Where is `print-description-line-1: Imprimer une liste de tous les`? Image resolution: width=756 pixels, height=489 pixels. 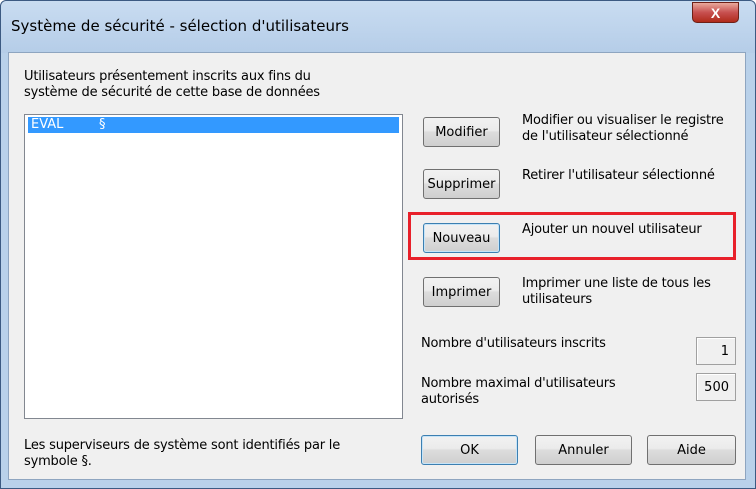
print-description-line-1: Imprimer une liste de tous les is located at coordinates (616, 283).